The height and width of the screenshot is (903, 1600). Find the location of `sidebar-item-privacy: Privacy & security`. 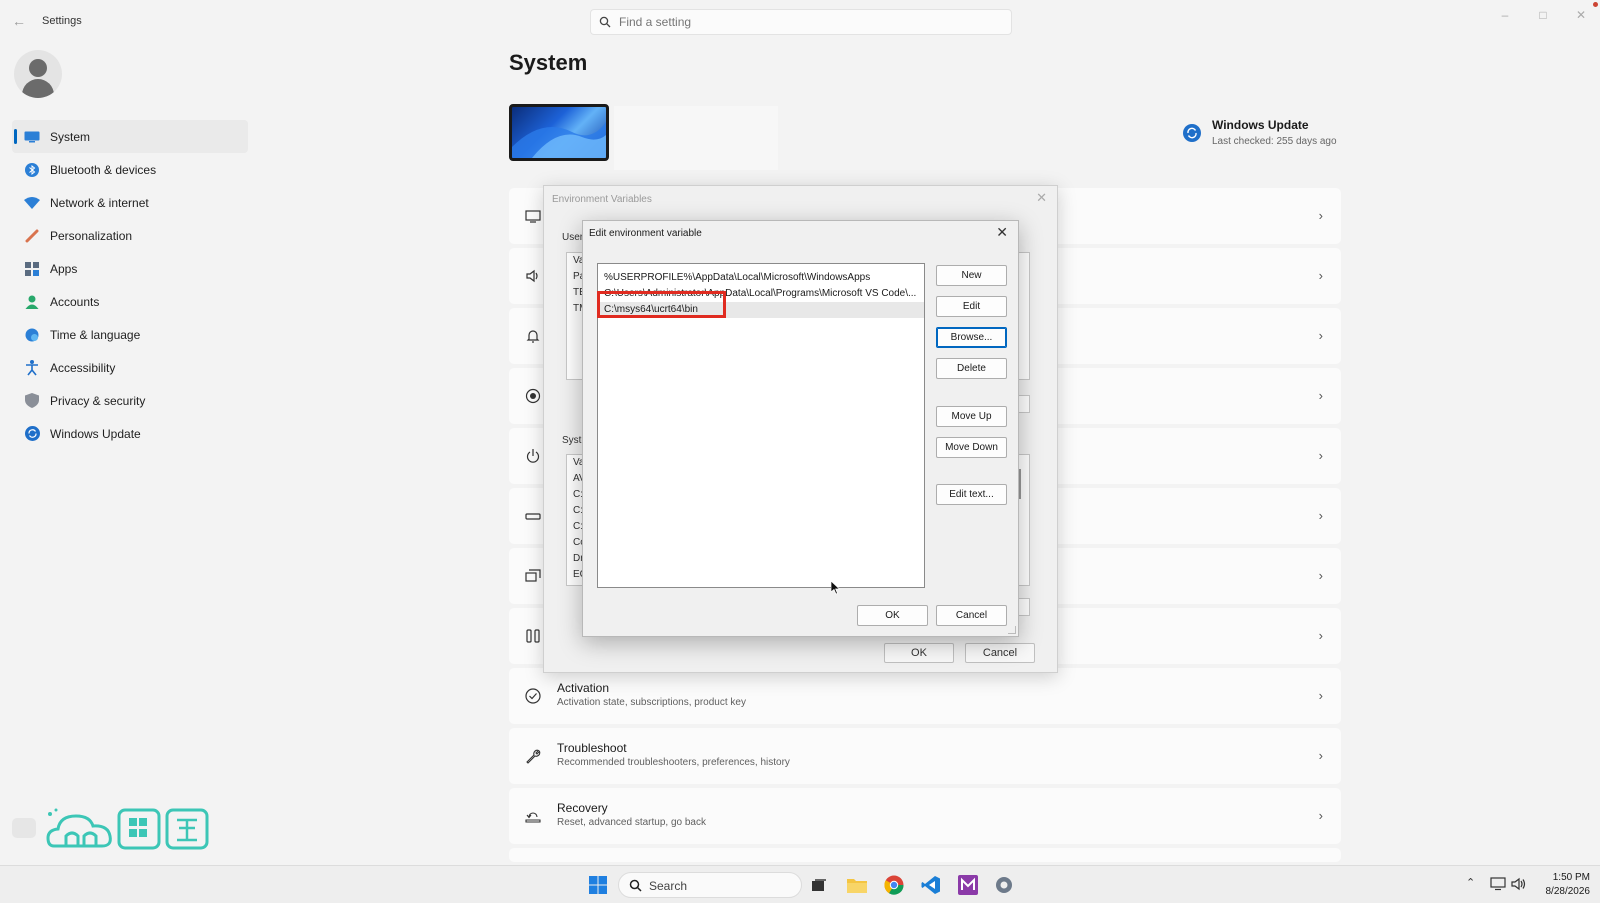

sidebar-item-privacy: Privacy & security is located at coordinates (130, 400).